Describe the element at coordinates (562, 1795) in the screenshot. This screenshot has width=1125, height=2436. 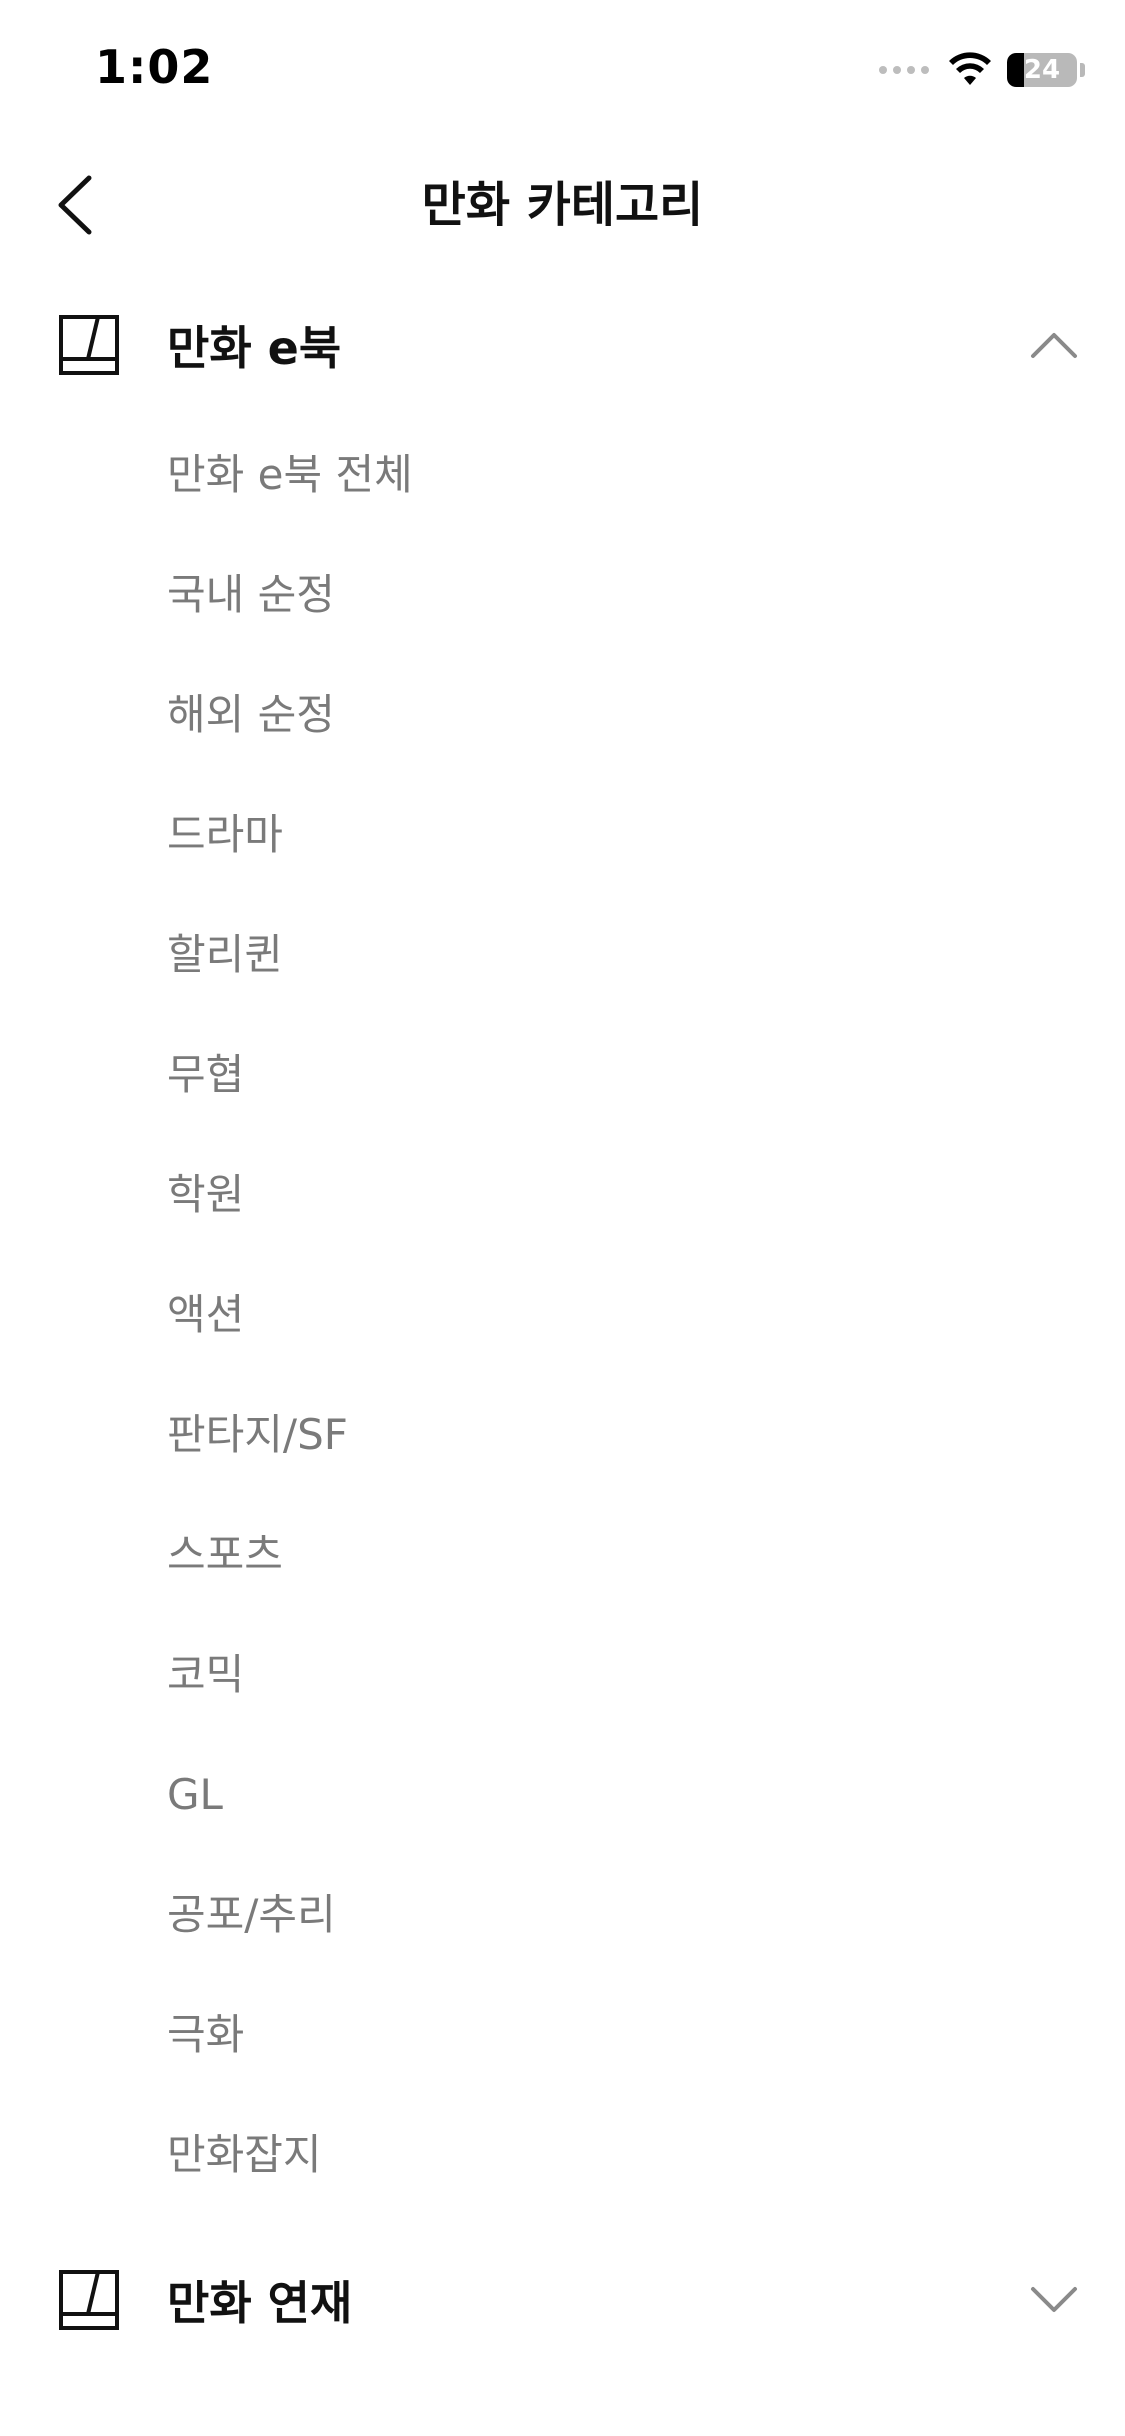
I see `subcategory-item: GL` at that location.